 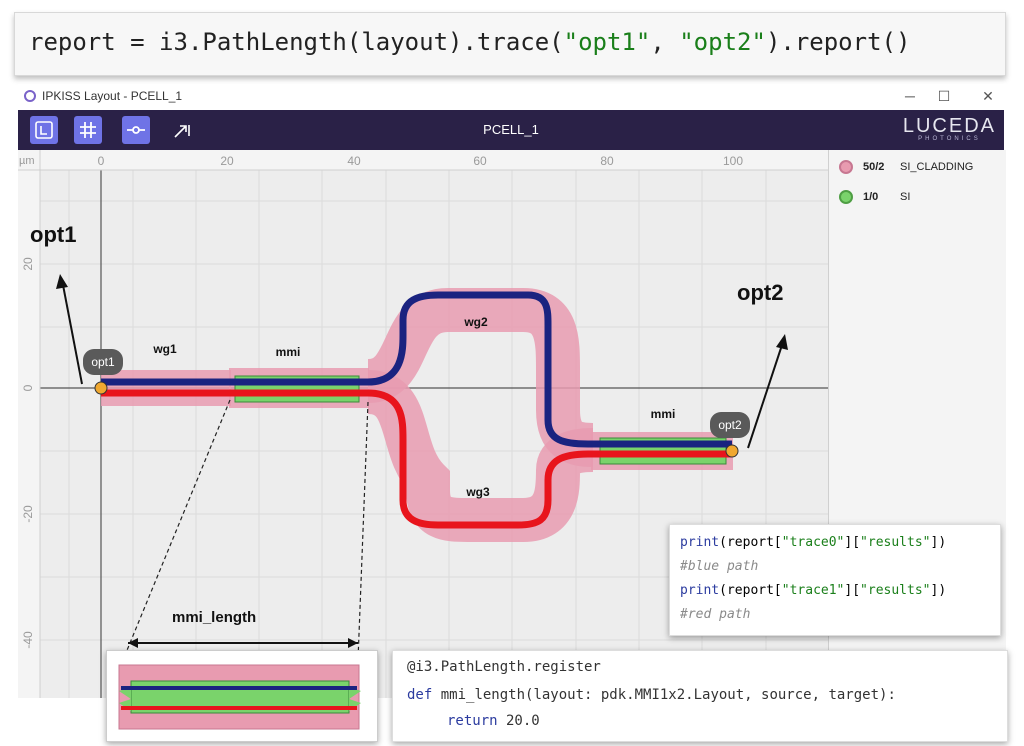 What do you see at coordinates (949, 126) in the screenshot?
I see `brand-name: LUCEDA` at bounding box center [949, 126].